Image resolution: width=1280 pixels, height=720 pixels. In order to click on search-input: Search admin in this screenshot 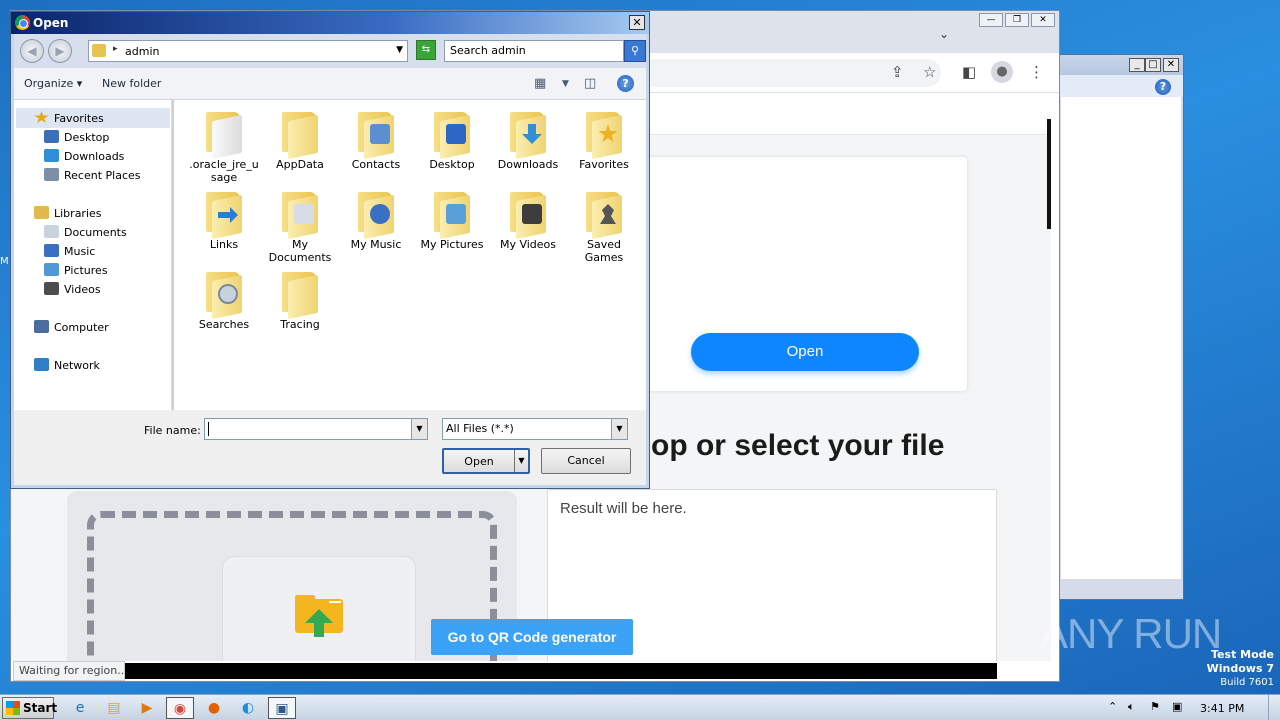, I will do `click(534, 51)`.